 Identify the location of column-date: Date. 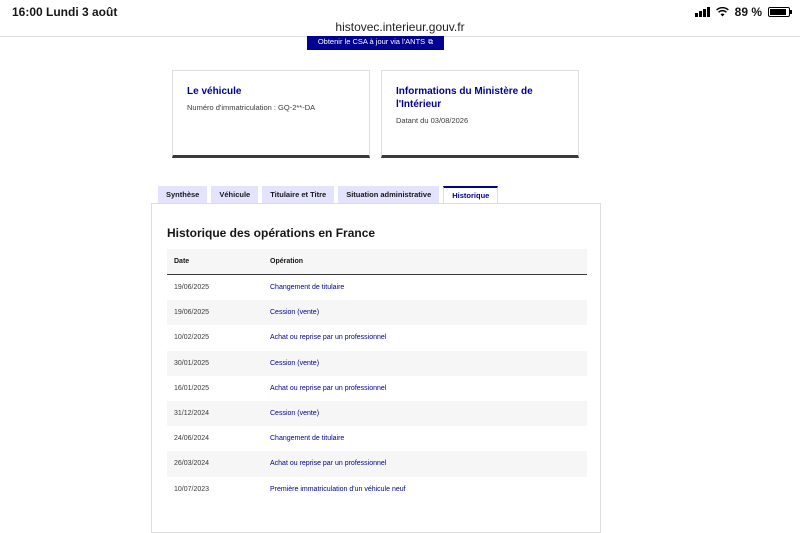
(182, 261).